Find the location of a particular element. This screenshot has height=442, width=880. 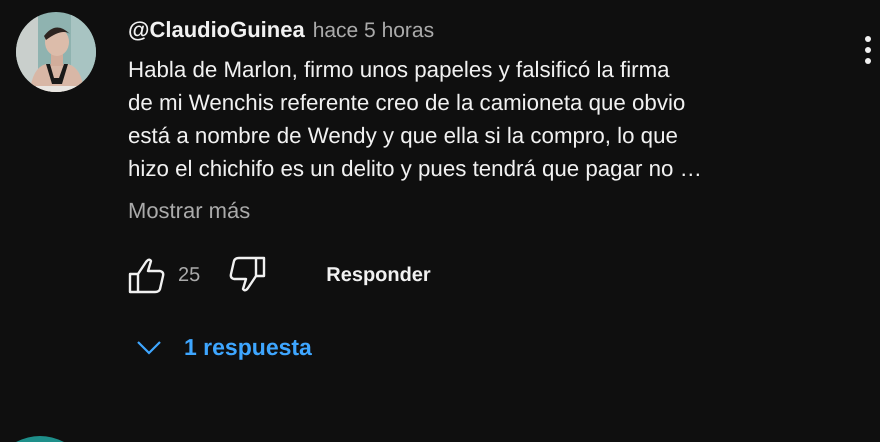

show-more-link: Mostrar más is located at coordinates (189, 211).